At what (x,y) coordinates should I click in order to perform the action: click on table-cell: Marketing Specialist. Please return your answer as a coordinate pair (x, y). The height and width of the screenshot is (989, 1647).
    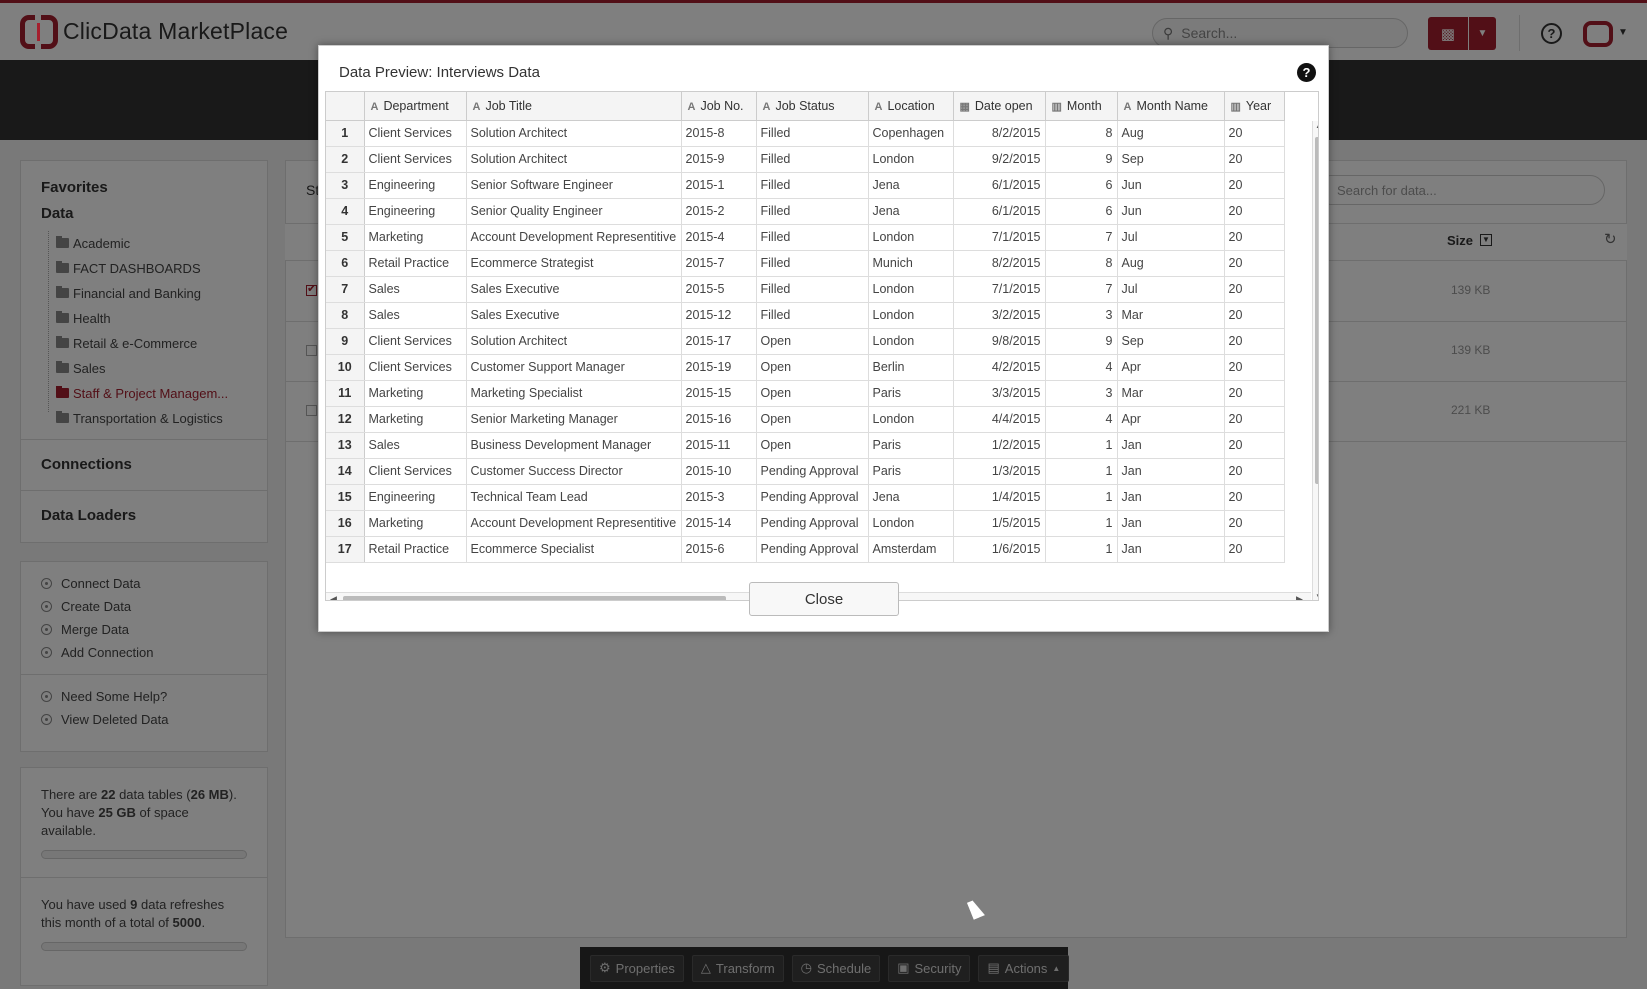
    Looking at the image, I should click on (574, 393).